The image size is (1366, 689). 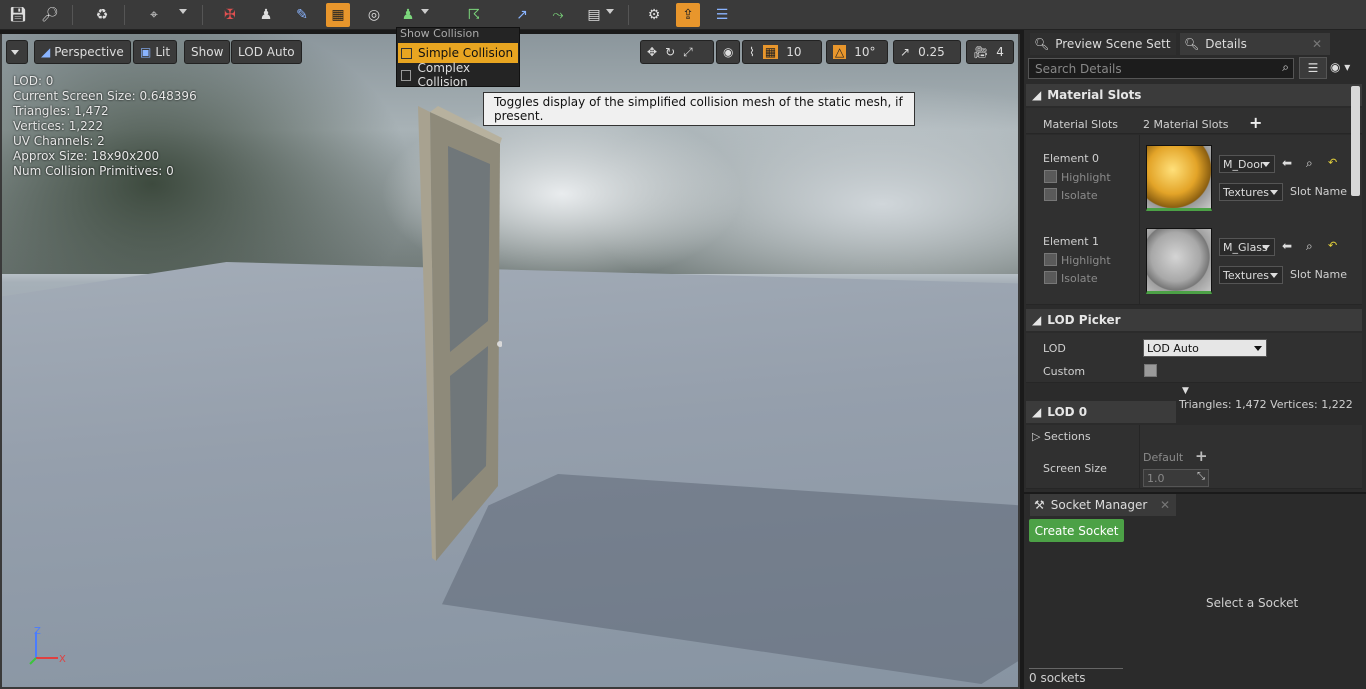 I want to click on element-0-highlight-label: Highlight, so click(x=1086, y=177).